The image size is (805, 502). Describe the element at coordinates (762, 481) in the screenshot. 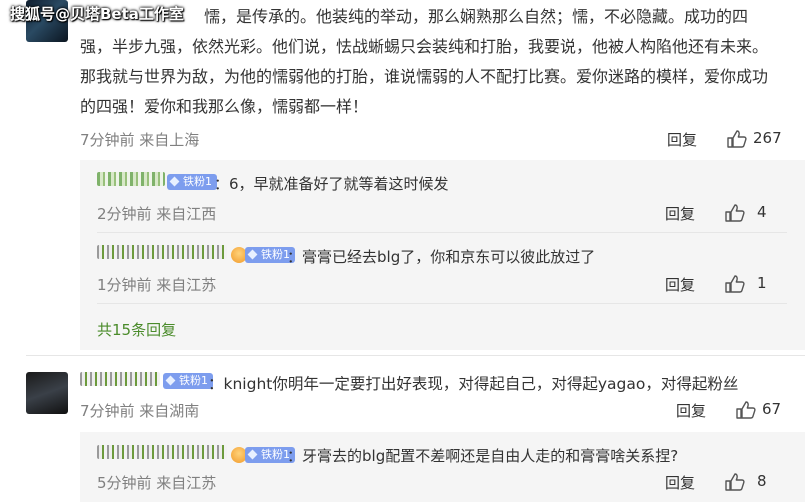

I see `like-count: 8` at that location.